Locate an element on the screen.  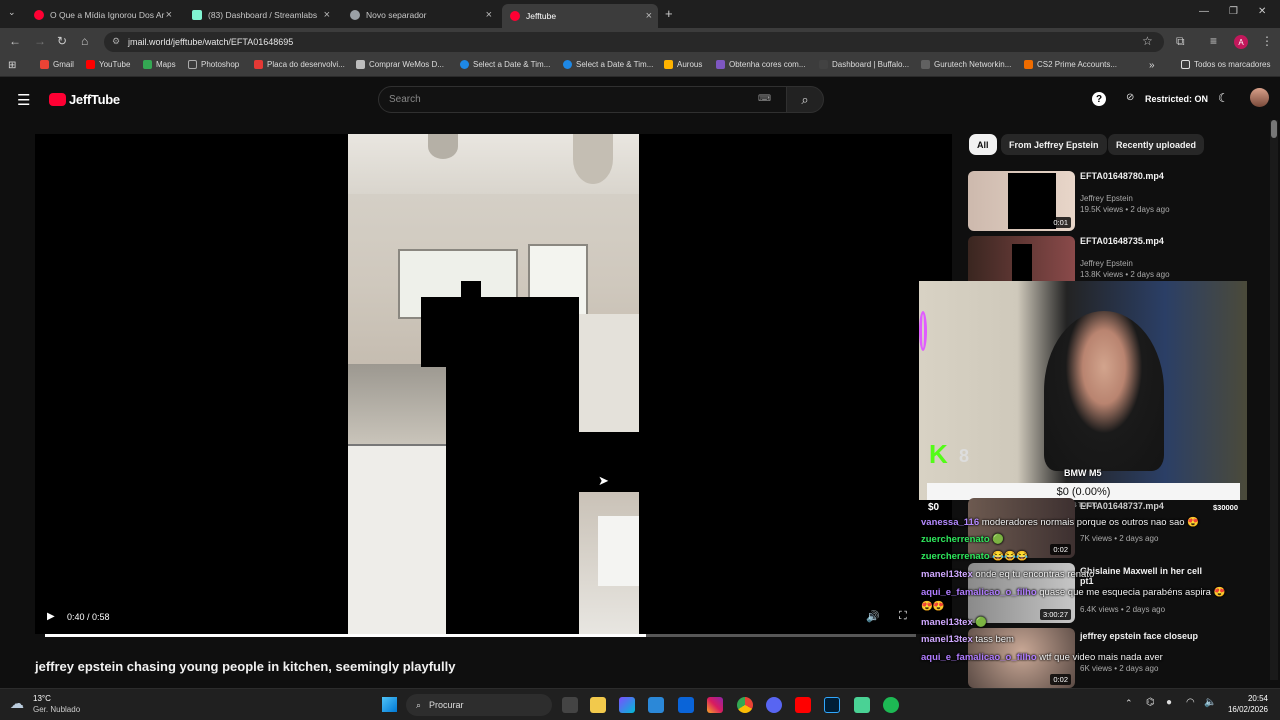
filter-chip-recent: Recently uploaded is located at coordinates (1156, 144).